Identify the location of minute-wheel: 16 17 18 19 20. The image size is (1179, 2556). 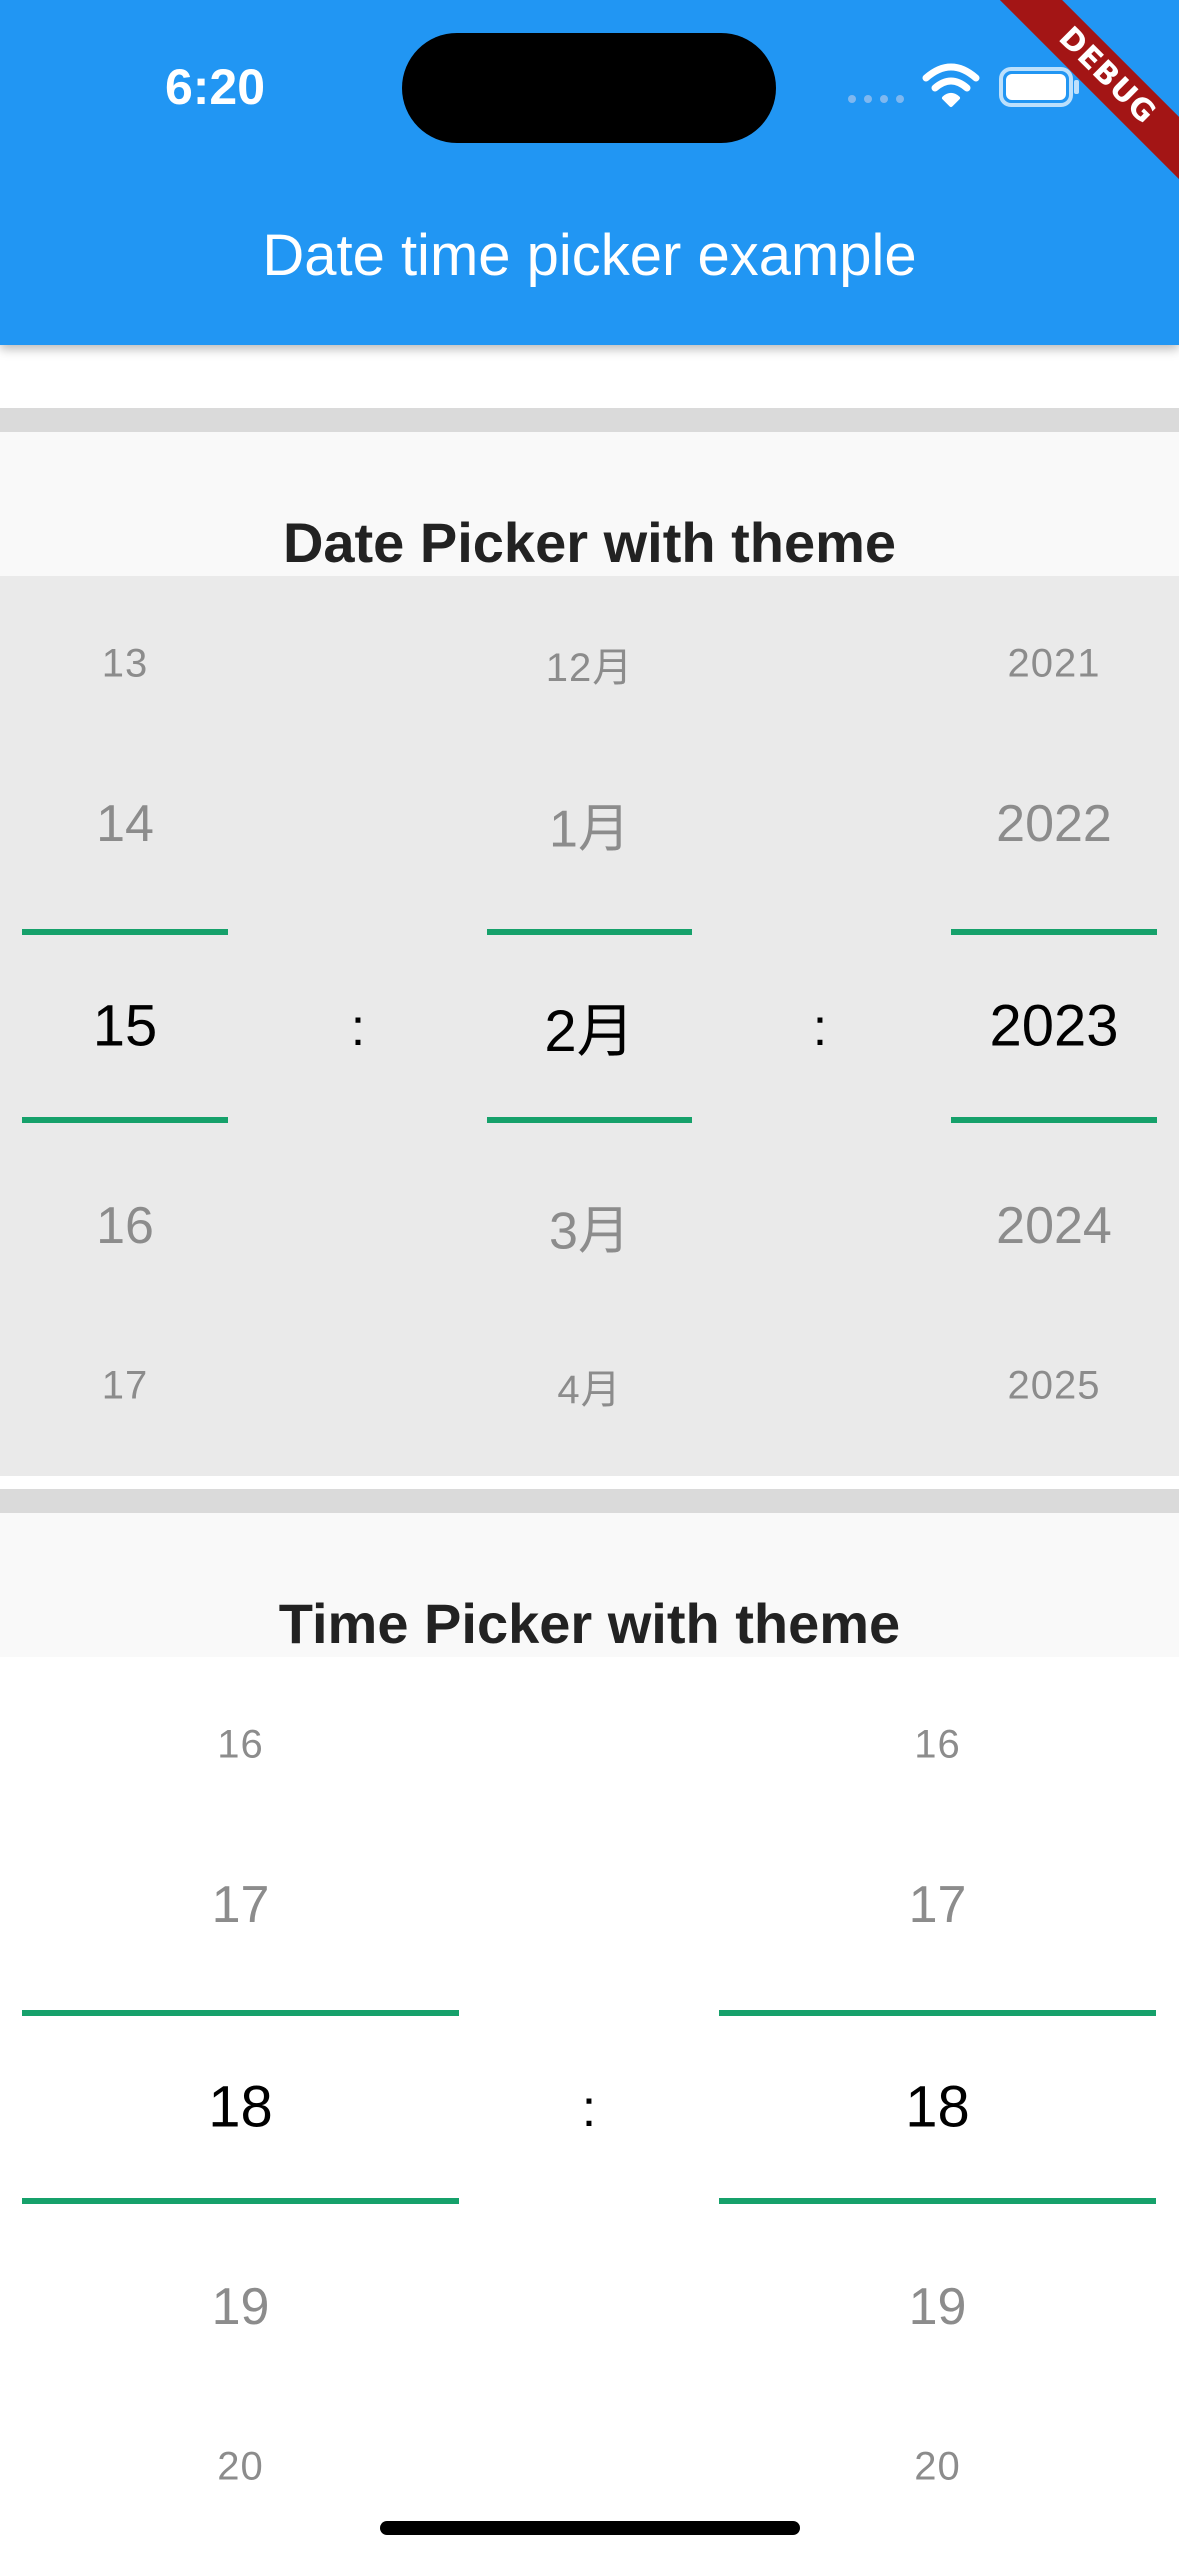
(937, 2106).